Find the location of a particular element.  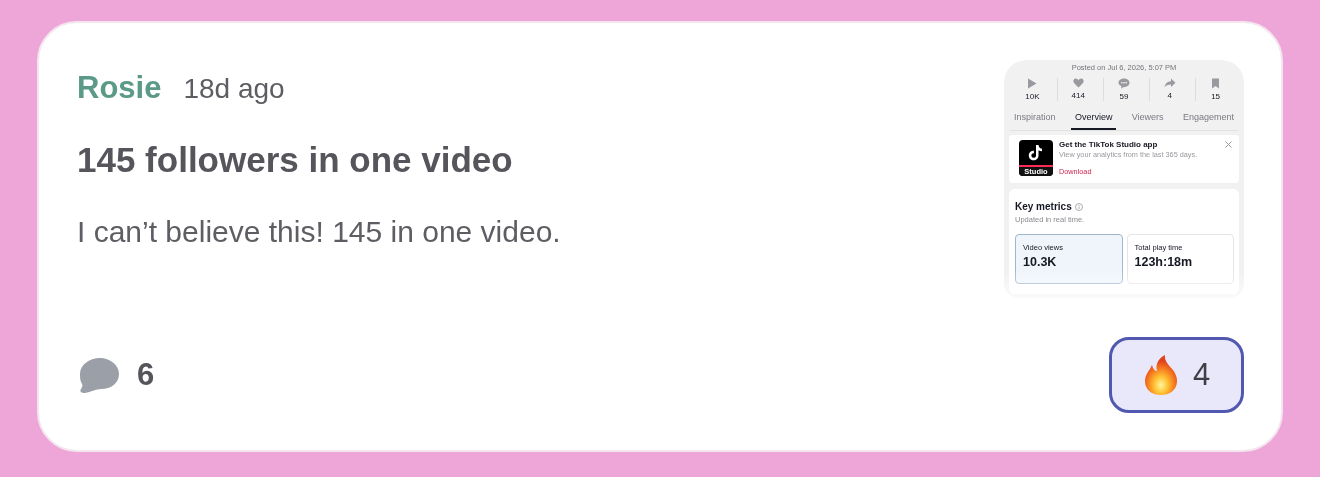

post-title: 145 followers in one video is located at coordinates (295, 160).